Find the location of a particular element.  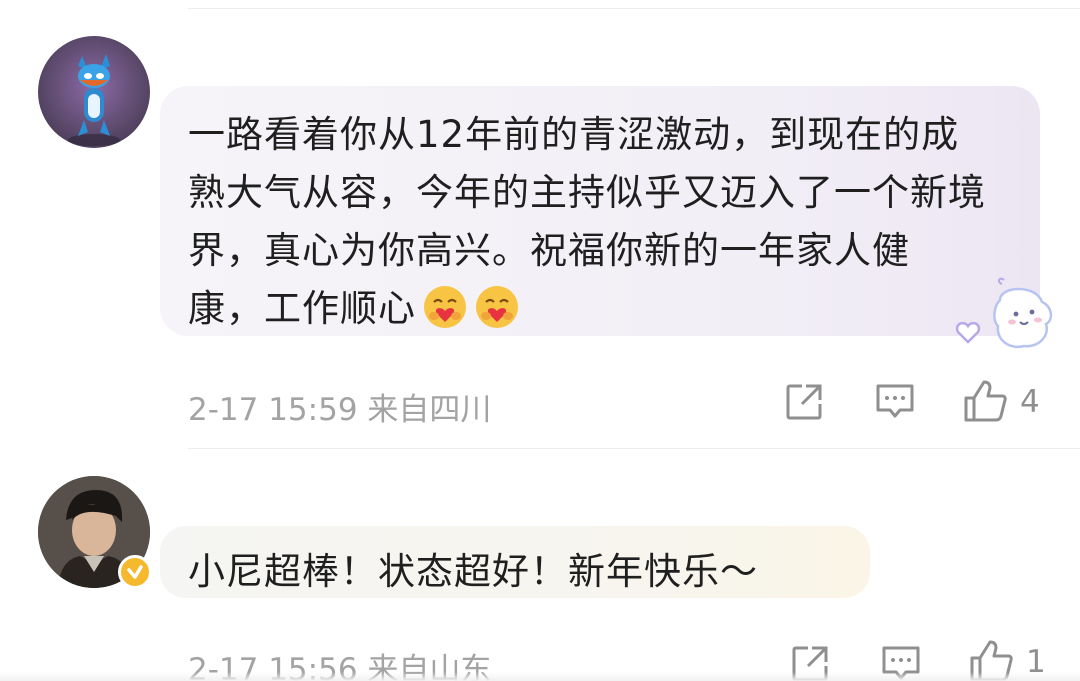

bottom-edge is located at coordinates (540, 676).